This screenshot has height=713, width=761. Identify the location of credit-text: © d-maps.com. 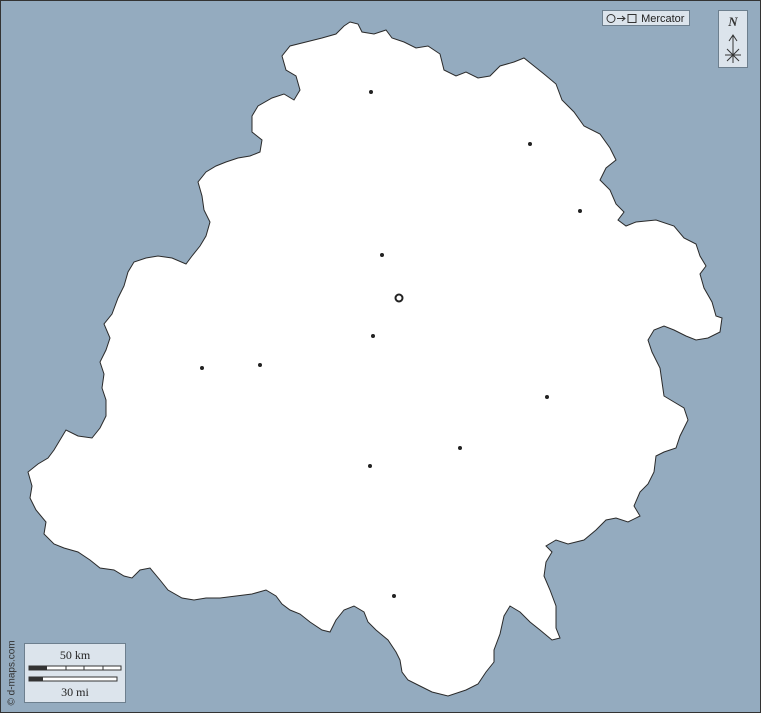
(12, 673).